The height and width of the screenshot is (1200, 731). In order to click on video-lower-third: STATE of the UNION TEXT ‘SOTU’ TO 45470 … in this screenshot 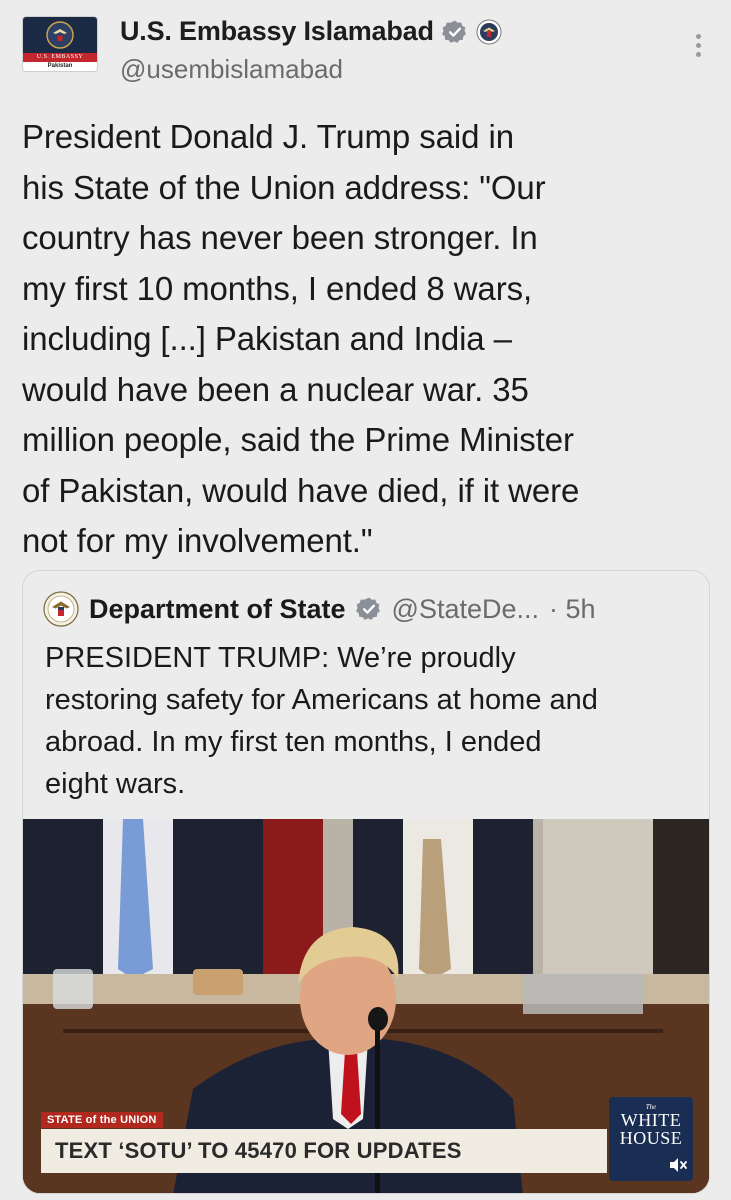, I will do `click(324, 1141)`.